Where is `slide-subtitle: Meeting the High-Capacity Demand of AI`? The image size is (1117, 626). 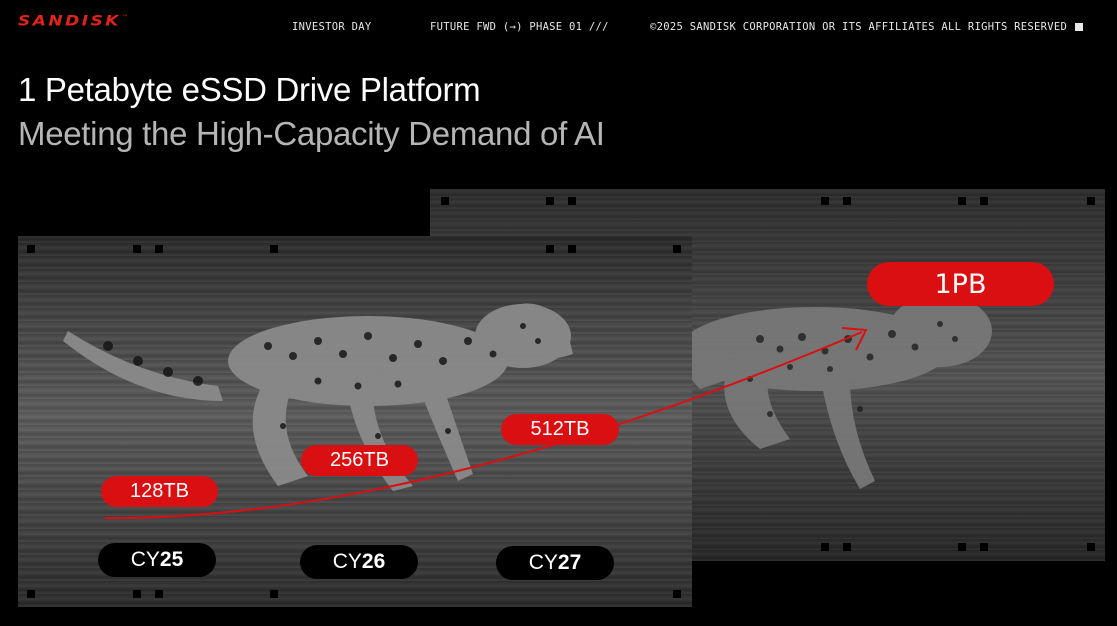 slide-subtitle: Meeting the High-Capacity Demand of AI is located at coordinates (311, 133).